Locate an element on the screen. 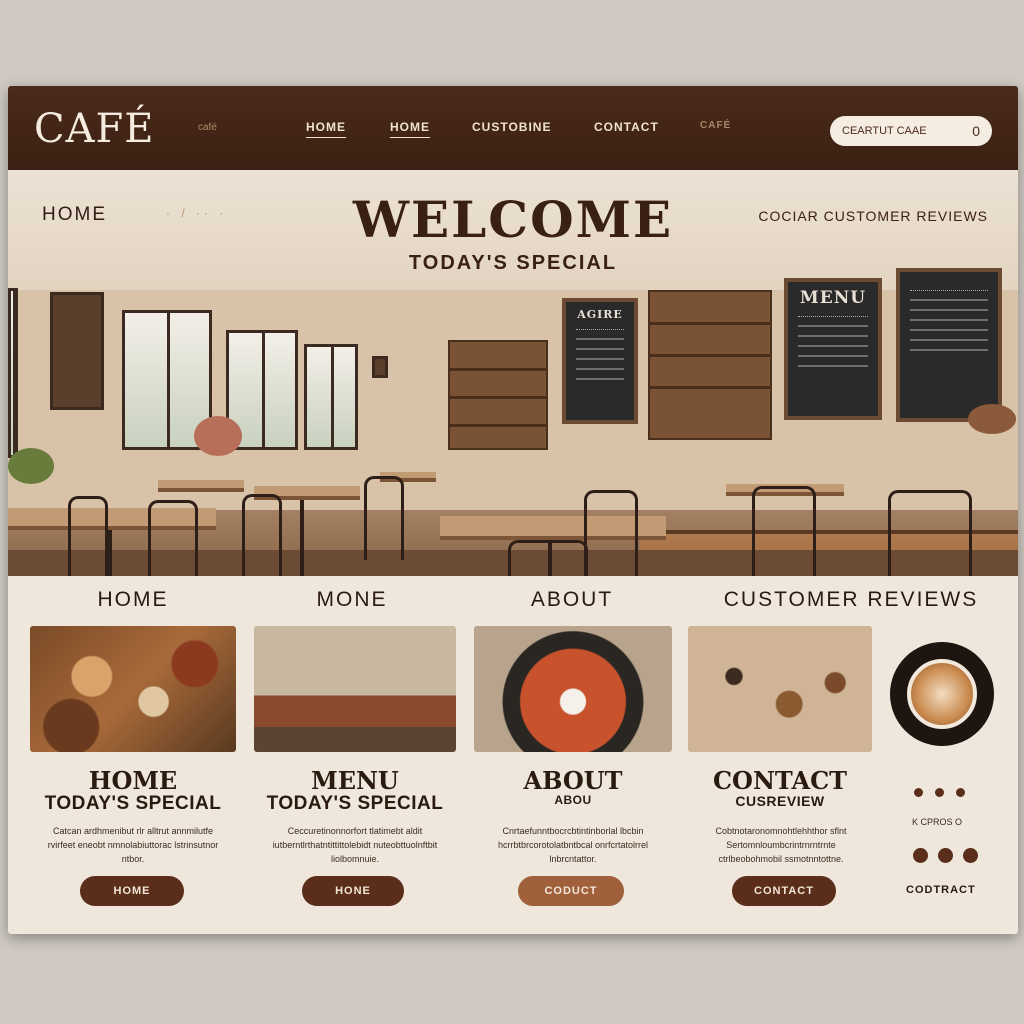 The image size is (1024, 1024). cafe-table is located at coordinates (201, 486).